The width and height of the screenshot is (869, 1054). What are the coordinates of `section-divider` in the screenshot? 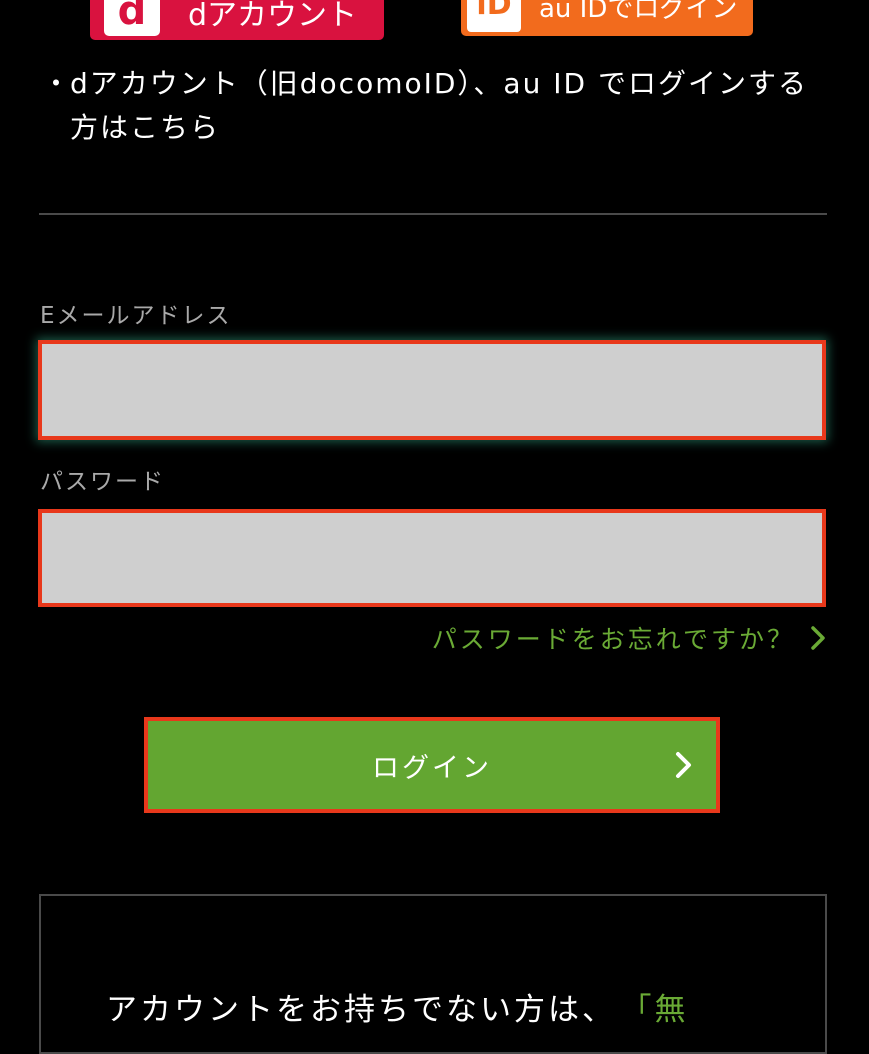 It's located at (433, 214).